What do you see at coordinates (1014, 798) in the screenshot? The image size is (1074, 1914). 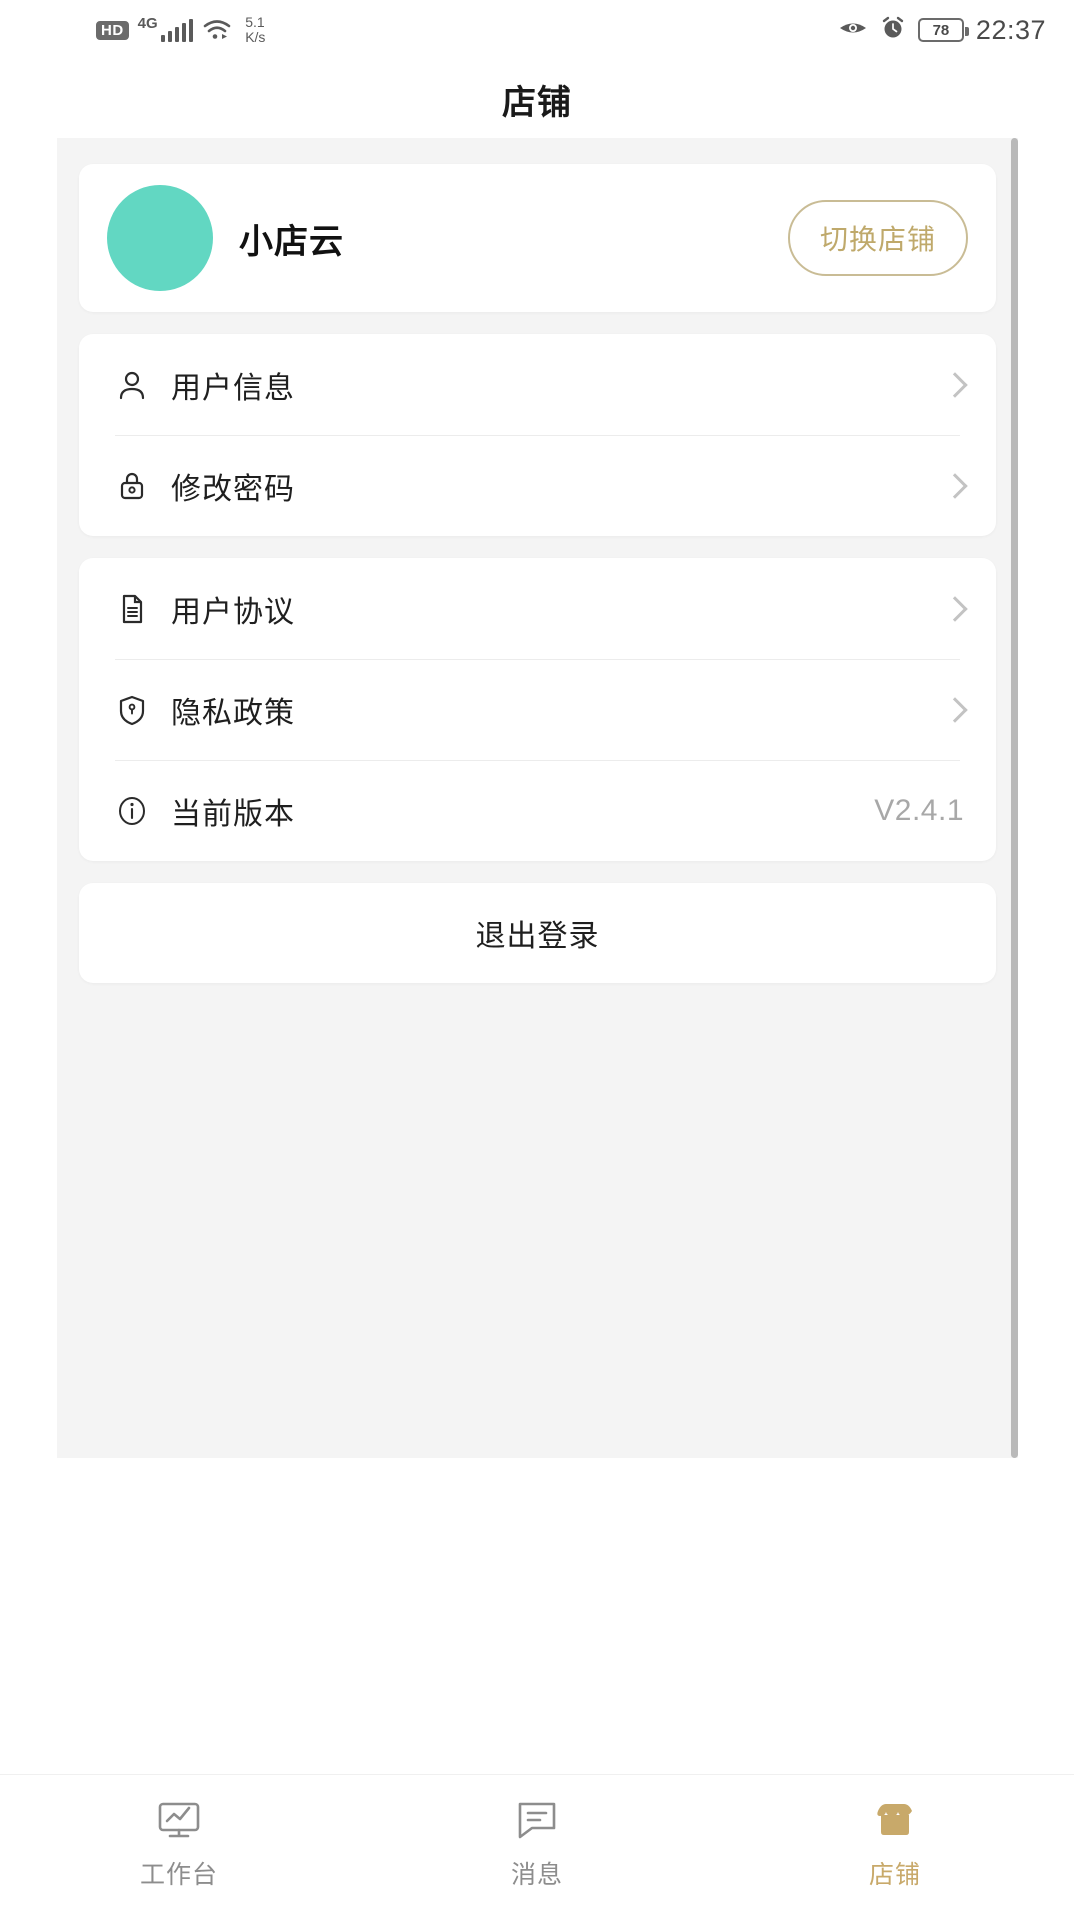 I see `vertical-scrollbar` at bounding box center [1014, 798].